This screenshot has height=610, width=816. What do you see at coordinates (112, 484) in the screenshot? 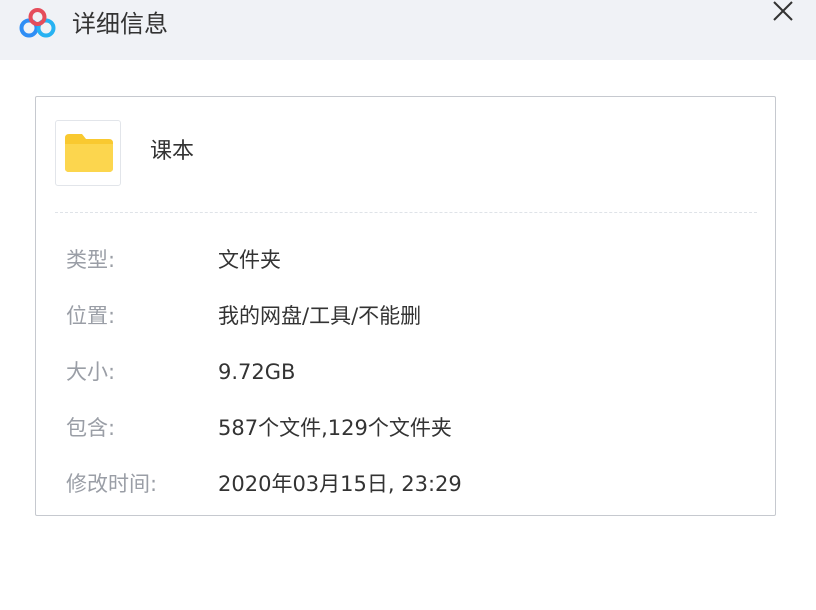
I see `detail-label: 修改时间:` at bounding box center [112, 484].